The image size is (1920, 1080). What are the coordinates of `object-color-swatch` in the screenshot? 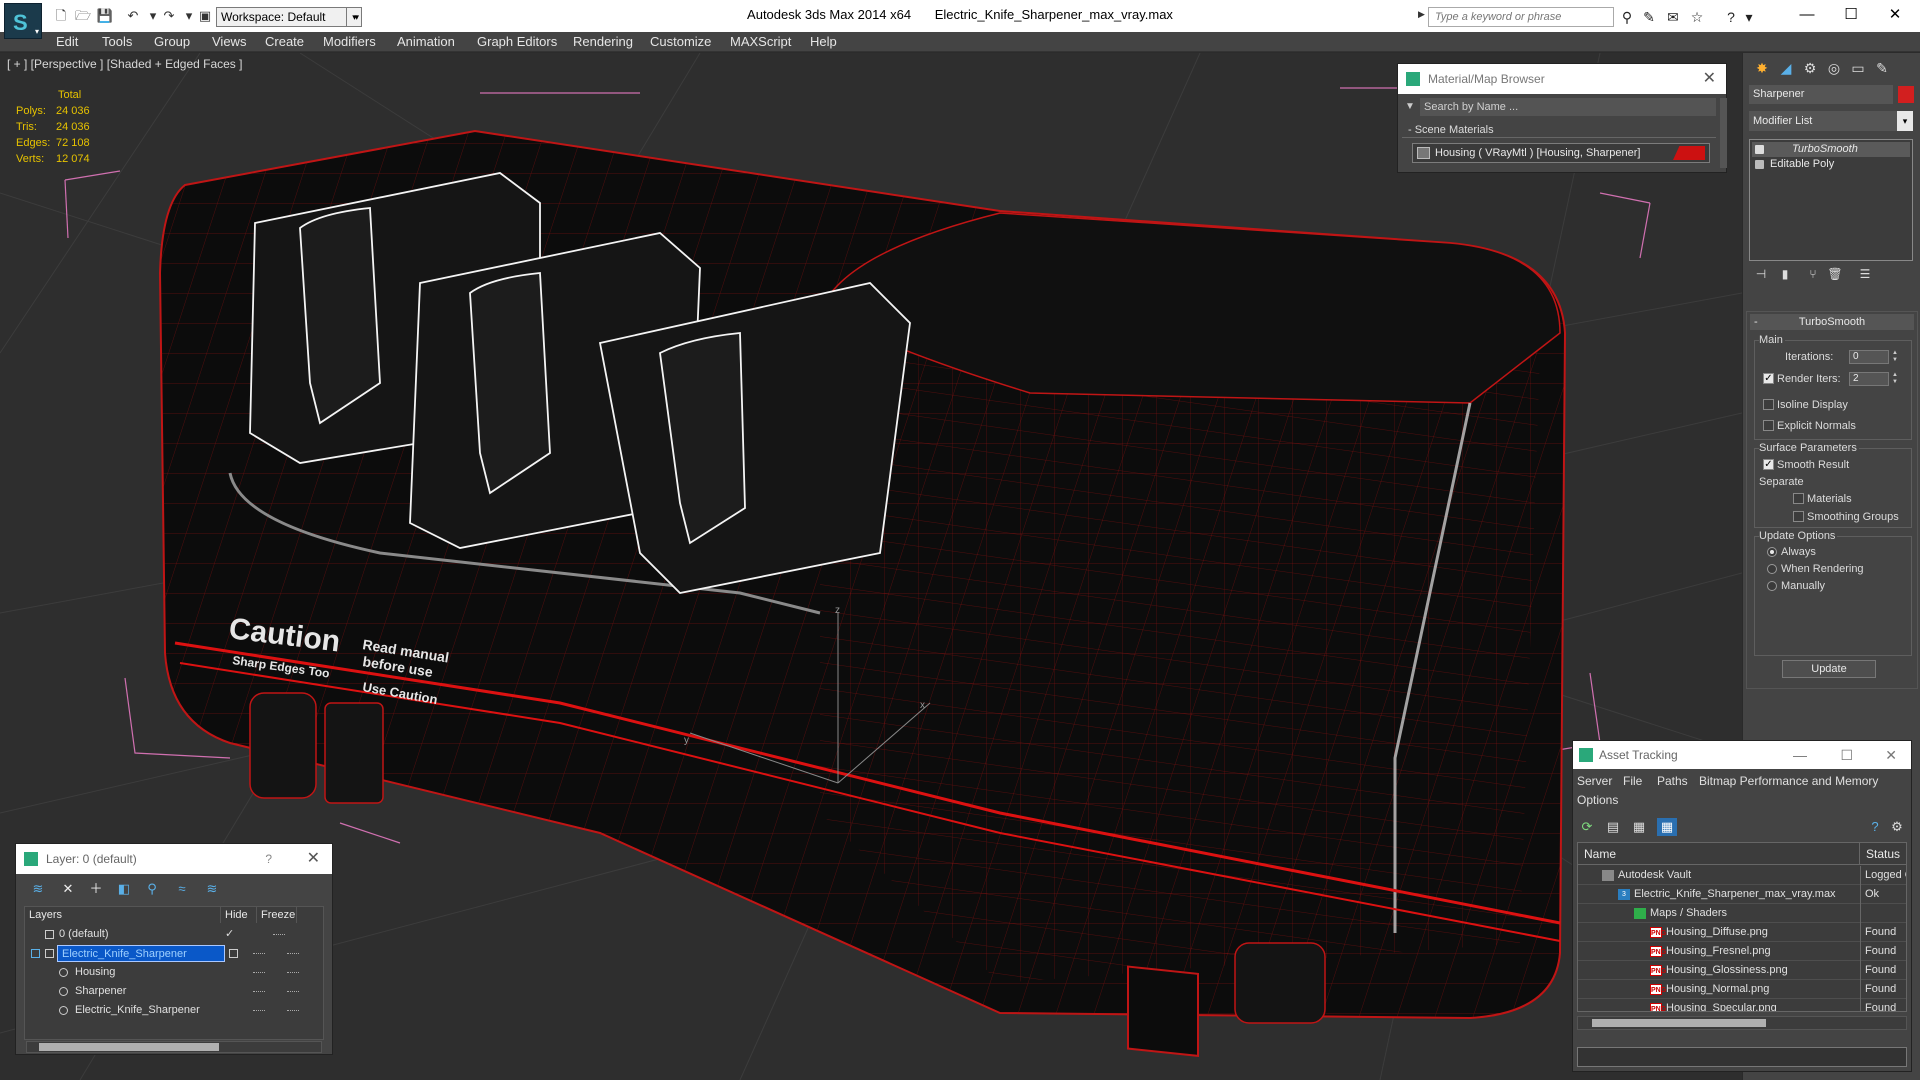 It's located at (1906, 94).